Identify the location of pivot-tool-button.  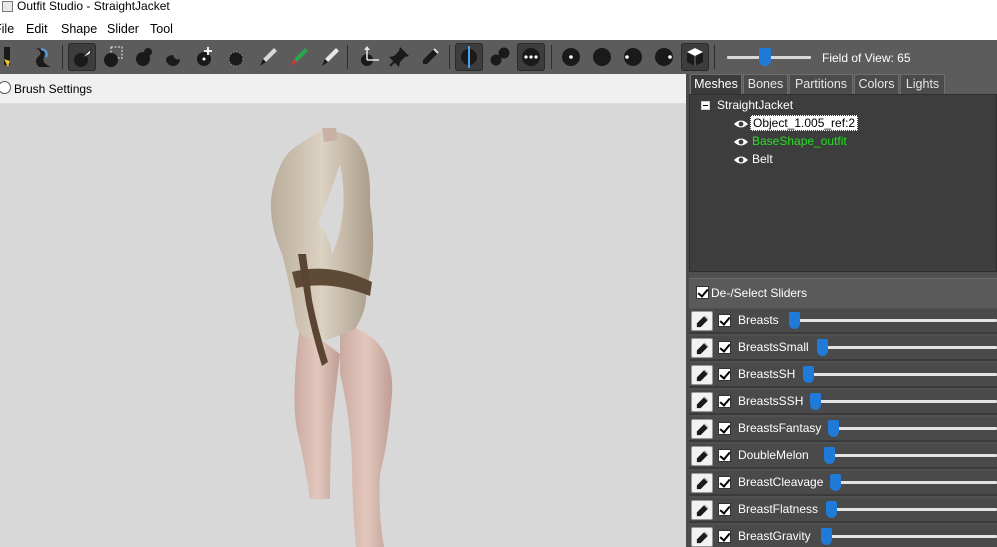
(399, 57).